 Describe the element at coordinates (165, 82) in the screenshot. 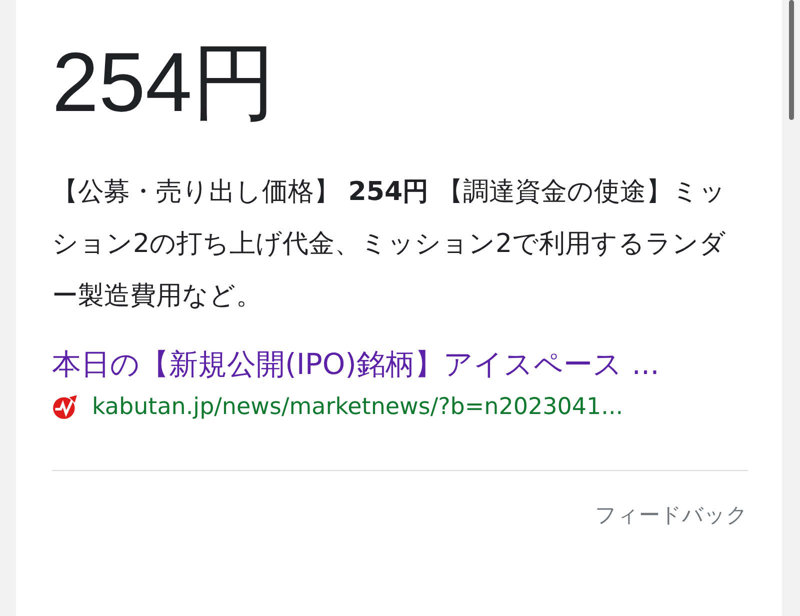

I see `price-text: 254円` at that location.